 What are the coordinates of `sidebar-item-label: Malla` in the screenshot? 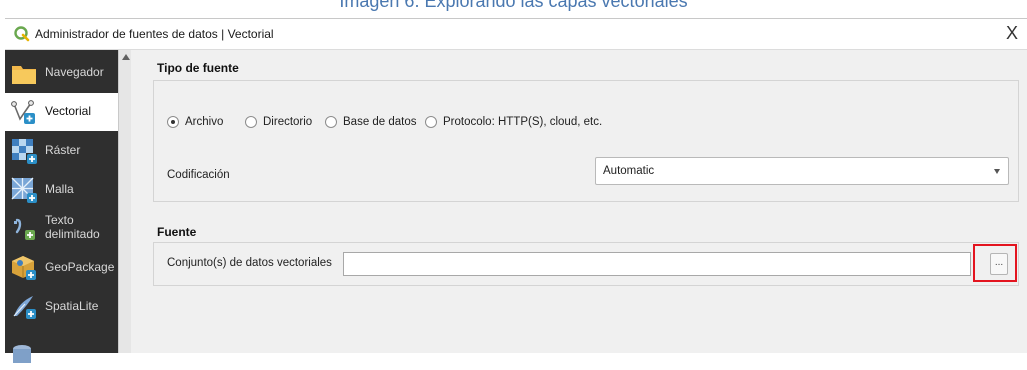 It's located at (59, 189).